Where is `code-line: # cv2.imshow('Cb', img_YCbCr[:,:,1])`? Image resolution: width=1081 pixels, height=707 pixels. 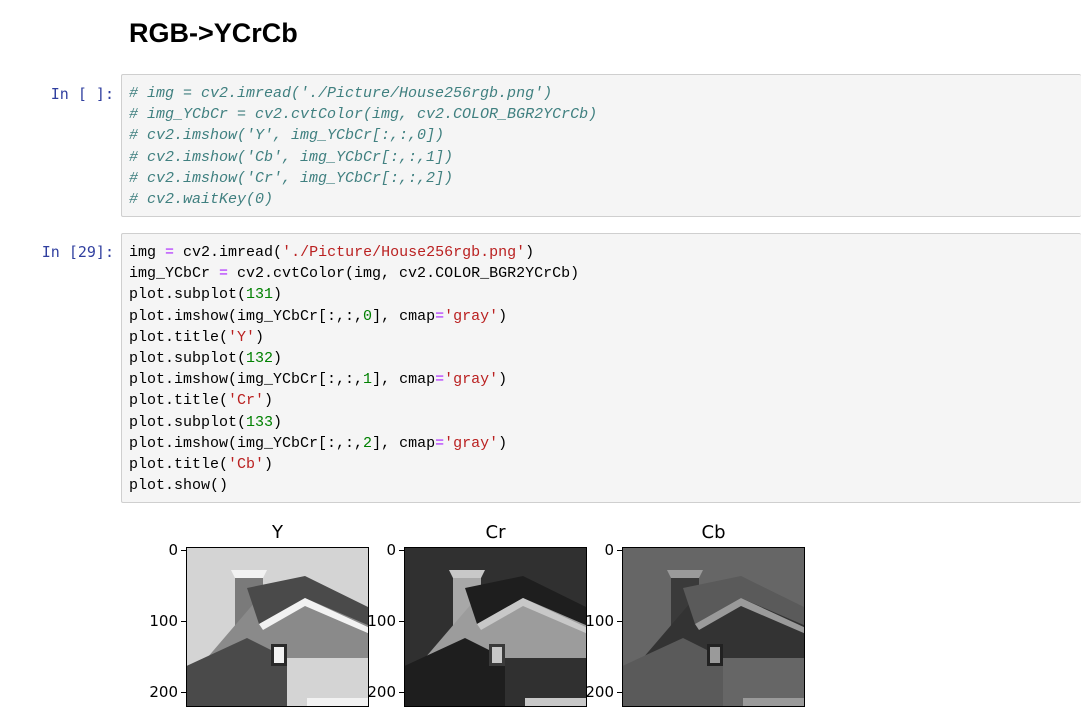
code-line: # cv2.imshow('Cb', img_YCbCr[:,:,1]) is located at coordinates (291, 157).